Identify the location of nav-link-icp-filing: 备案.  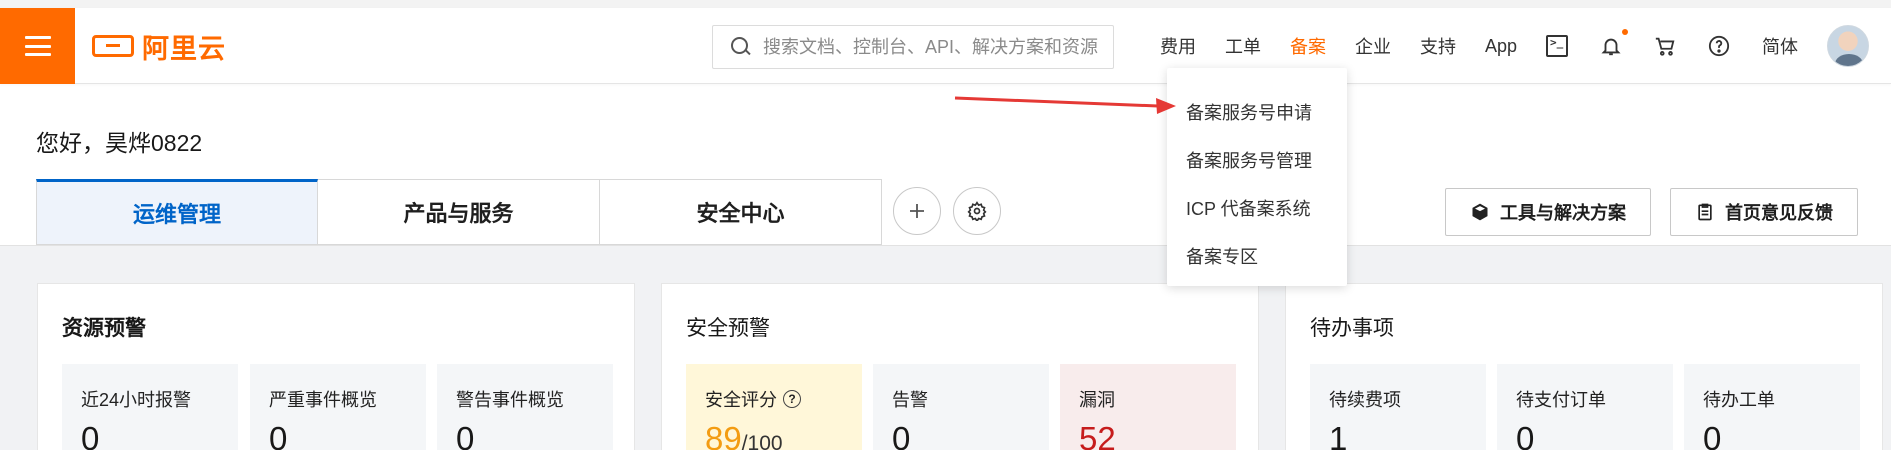
(1308, 46).